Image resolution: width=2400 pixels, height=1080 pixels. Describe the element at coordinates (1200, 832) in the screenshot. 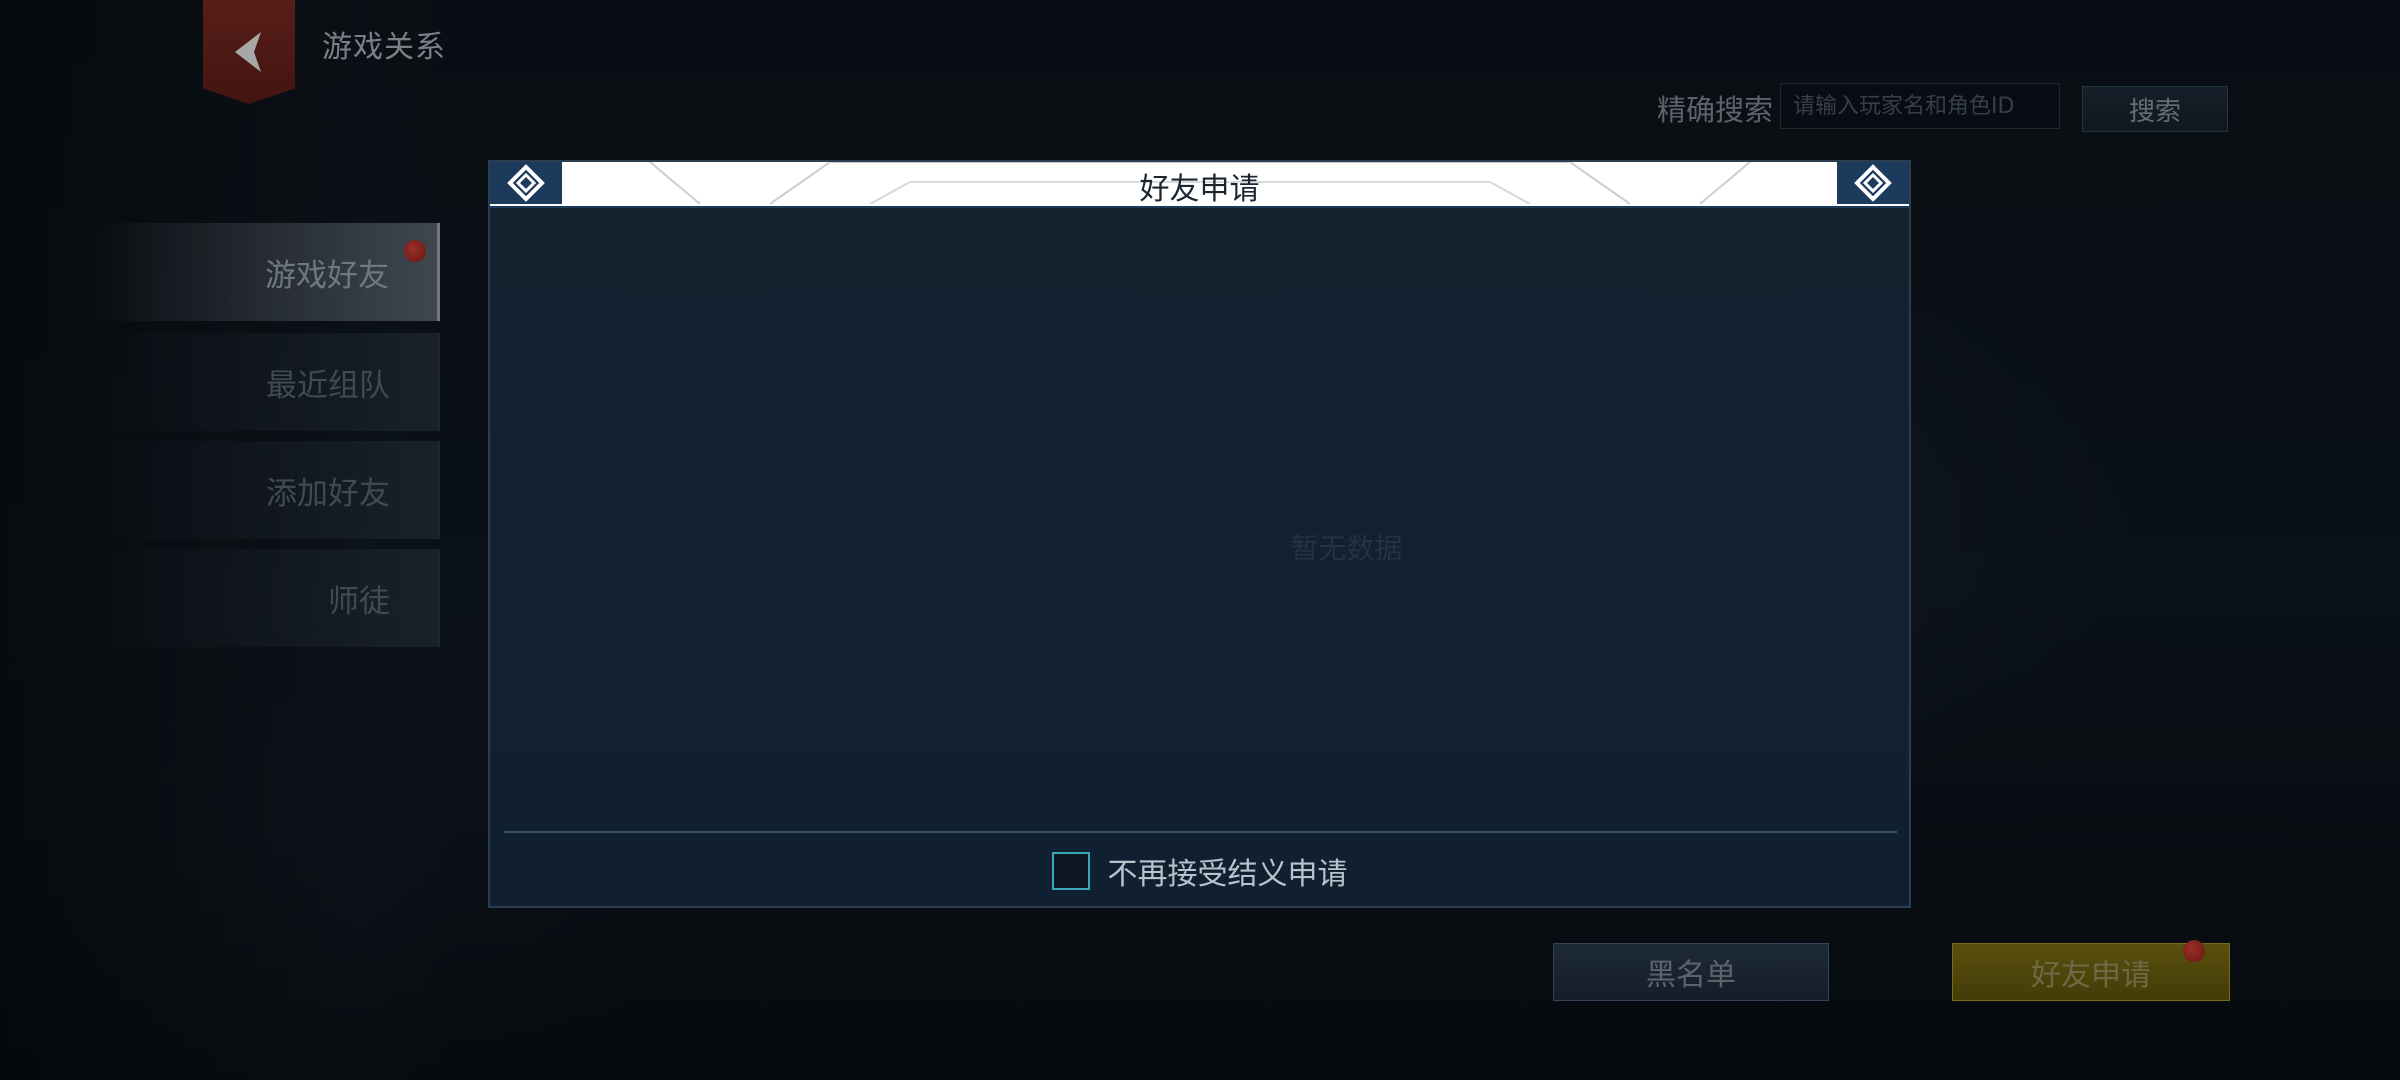

I see `dialog-divider` at that location.